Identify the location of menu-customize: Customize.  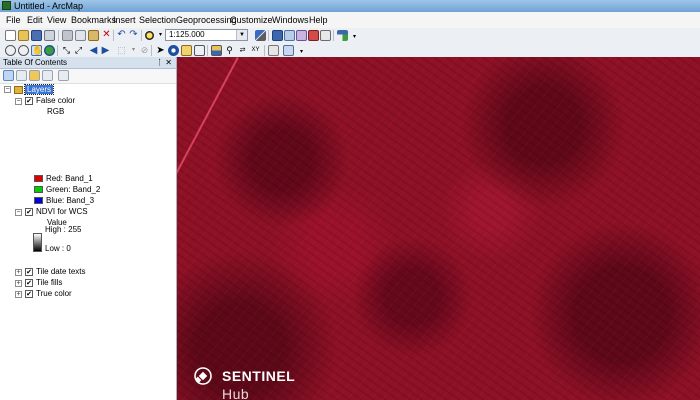
(251, 20).